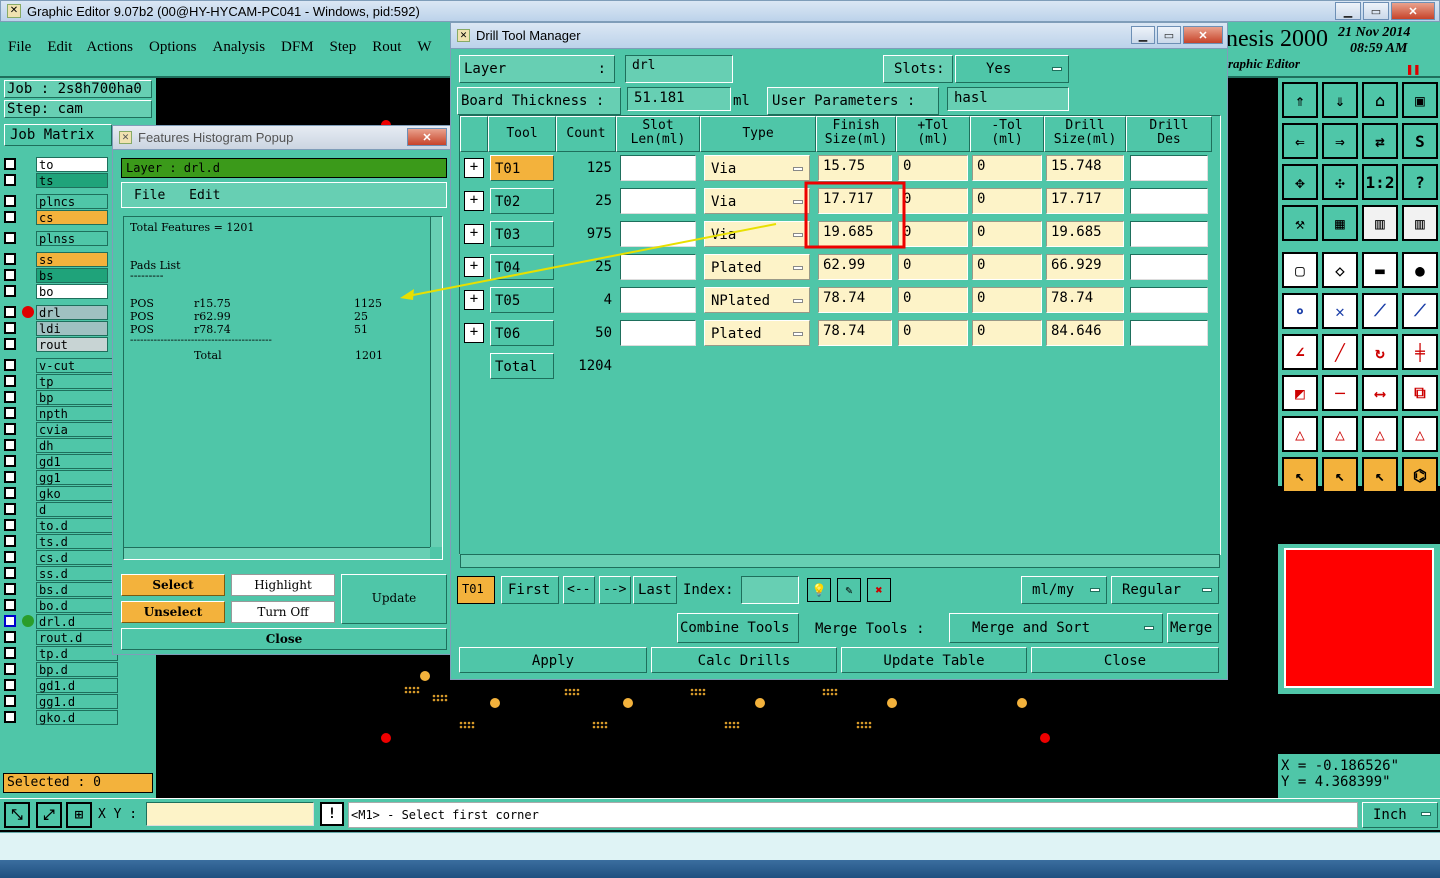  What do you see at coordinates (1420, 182) in the screenshot?
I see `help-icon: ?` at bounding box center [1420, 182].